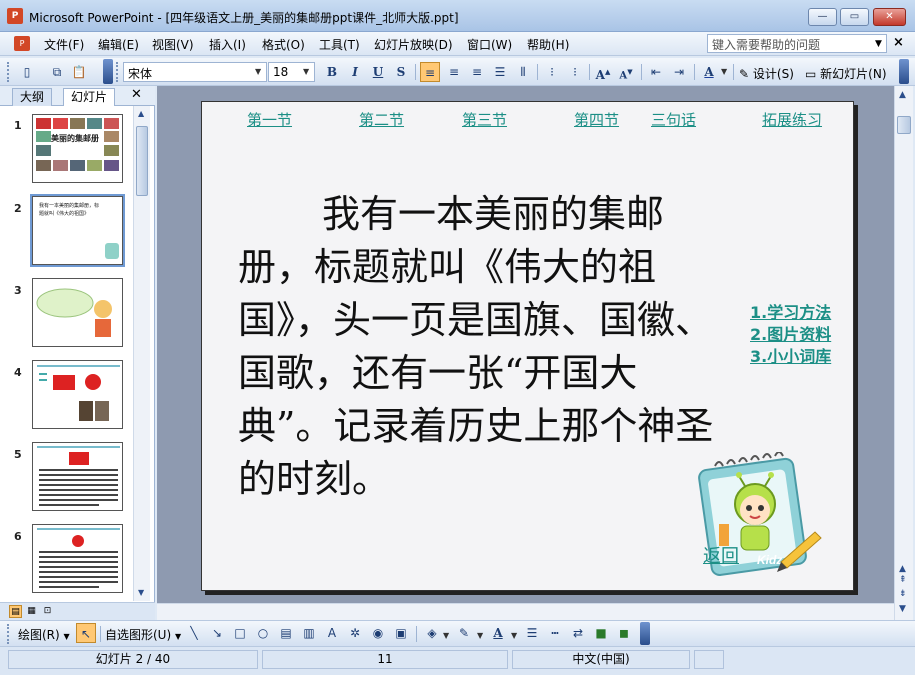 This screenshot has width=915, height=675. Describe the element at coordinates (355, 72) in the screenshot. I see `italic-button: I` at that location.